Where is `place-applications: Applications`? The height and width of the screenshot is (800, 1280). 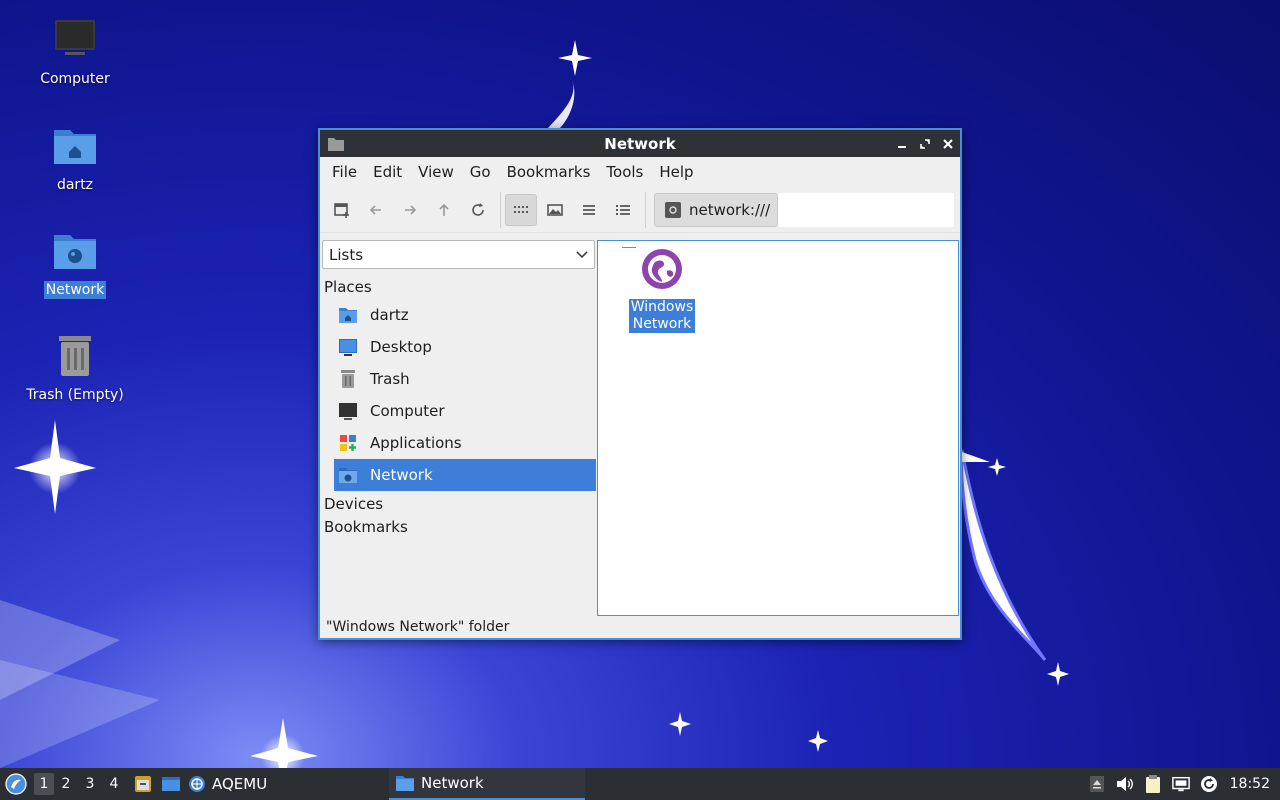
place-applications: Applications is located at coordinates (465, 443).